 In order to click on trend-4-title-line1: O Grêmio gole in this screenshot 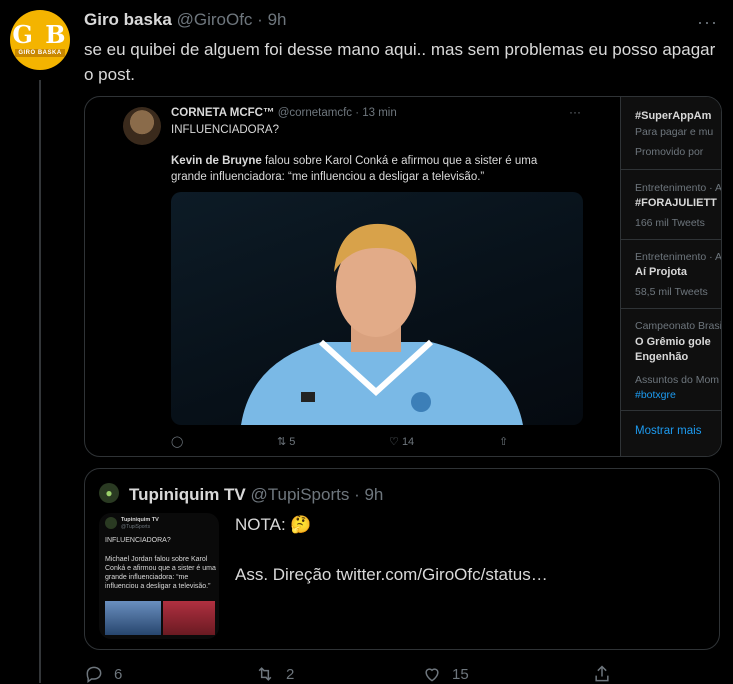, I will do `click(673, 342)`.